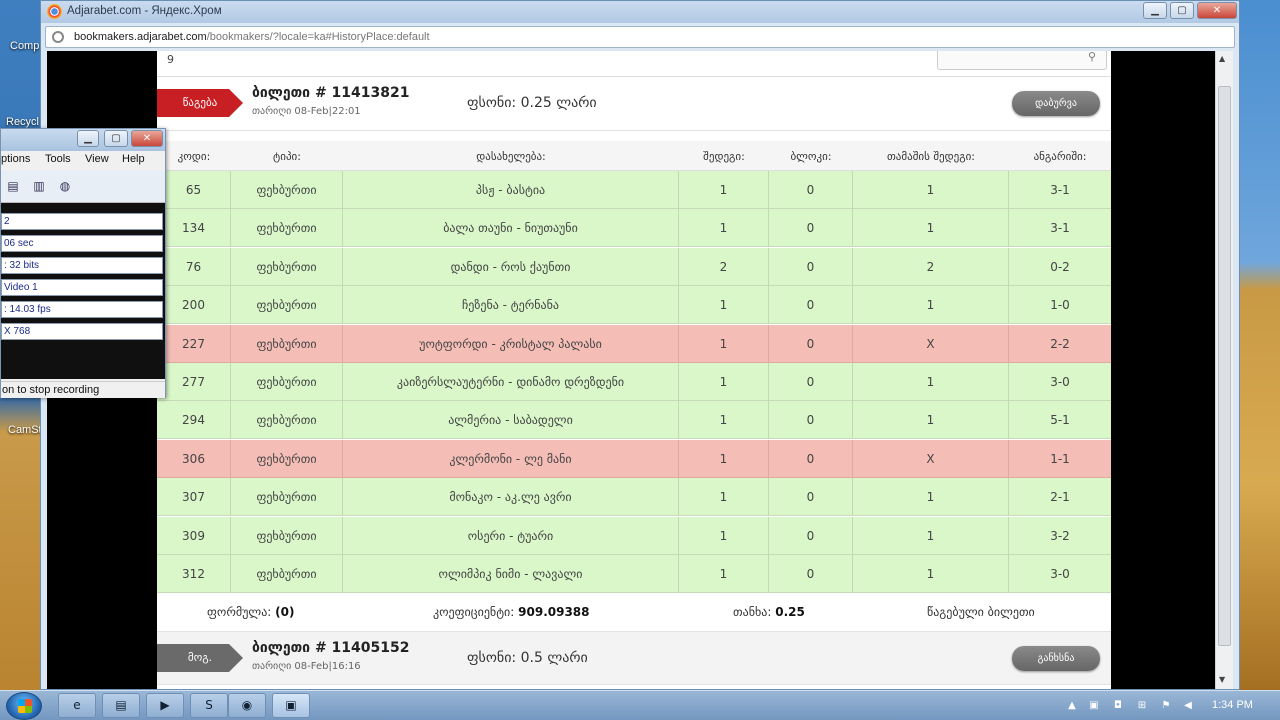 Image resolution: width=1280 pixels, height=720 pixels. Describe the element at coordinates (65, 187) in the screenshot. I see `swf-icon: ◍` at that location.